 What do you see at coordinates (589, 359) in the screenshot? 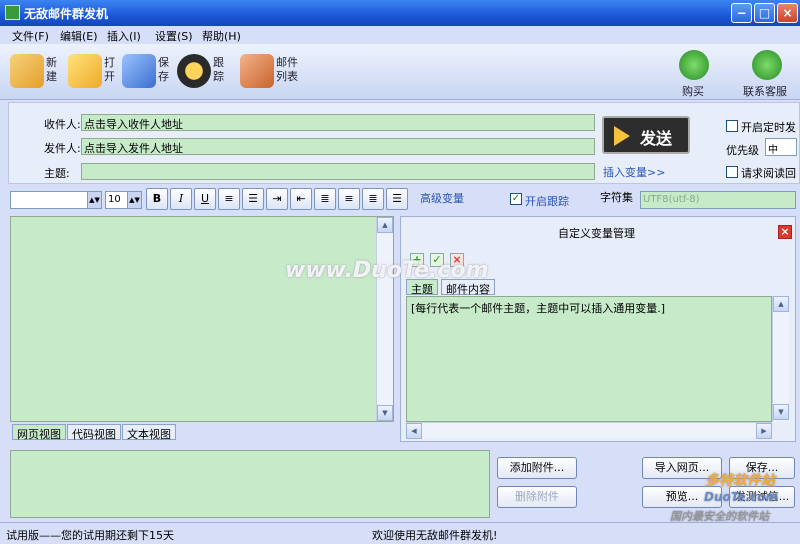
I see `variable-content-area: [每行代表一个邮件主题，主题中可以插入通用变量.]` at bounding box center [589, 359].